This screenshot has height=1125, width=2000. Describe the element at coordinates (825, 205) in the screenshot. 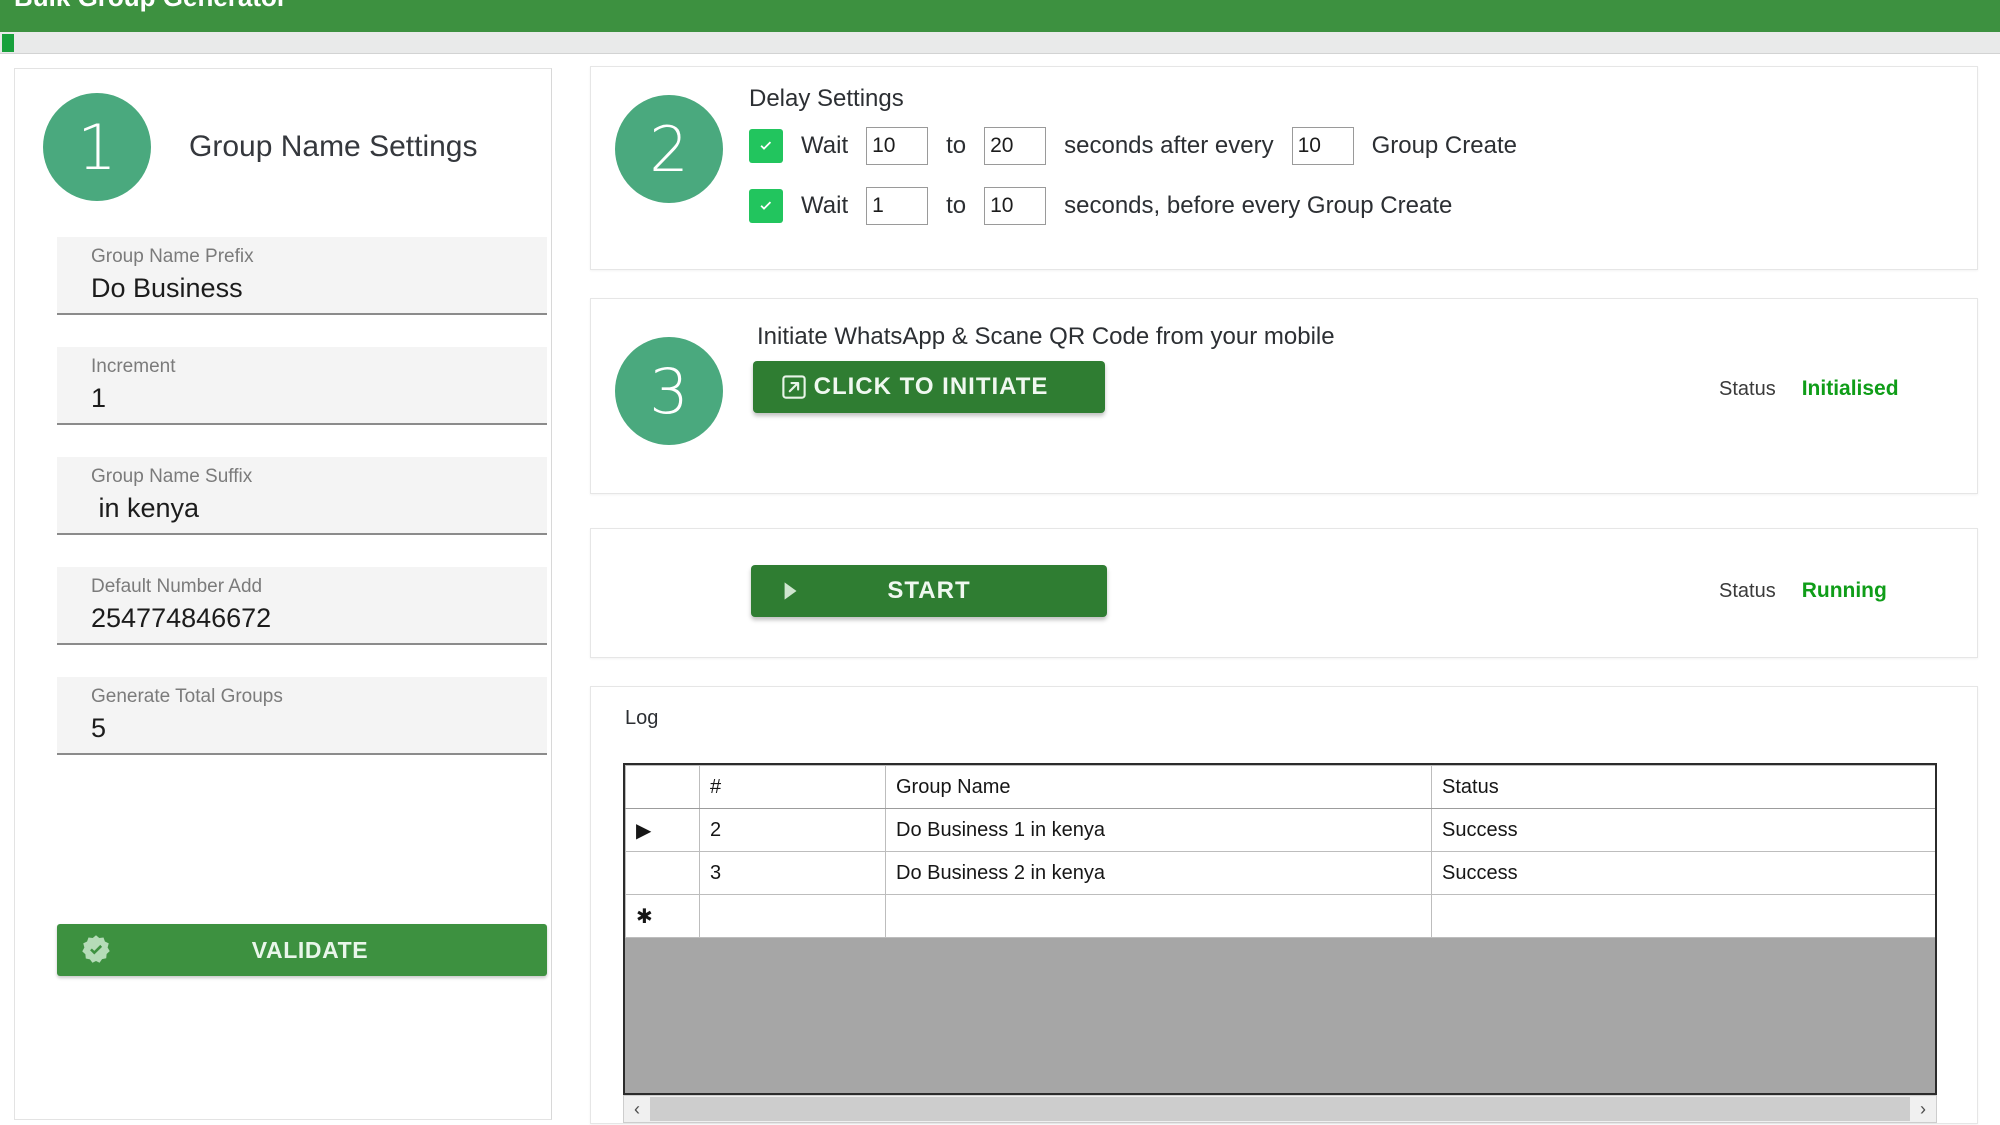

I see `wait-before-label: Wait` at that location.